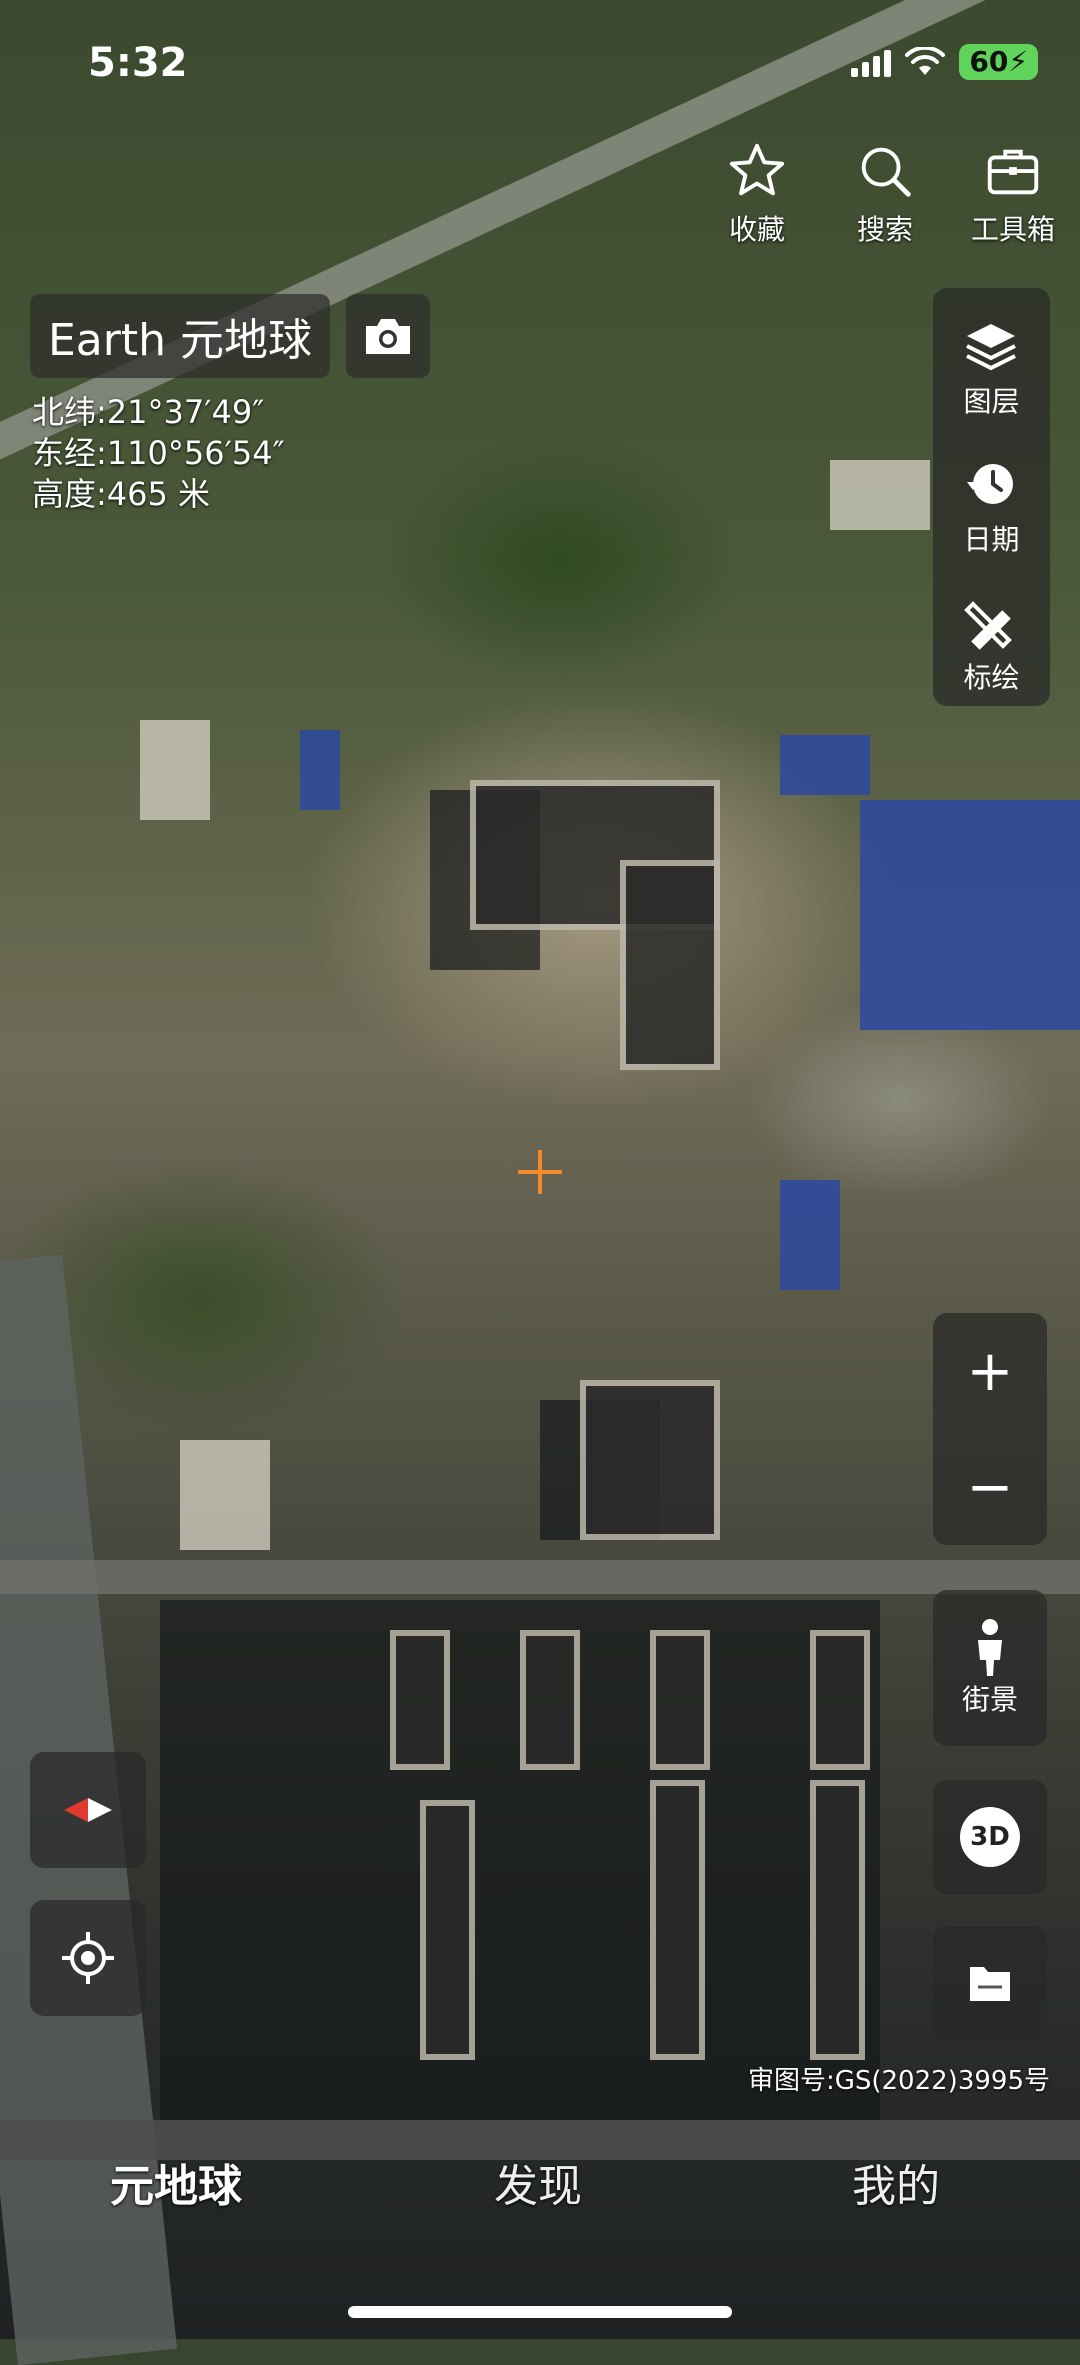  What do you see at coordinates (121, 494) in the screenshot?
I see `altitude: 高度:465 米` at bounding box center [121, 494].